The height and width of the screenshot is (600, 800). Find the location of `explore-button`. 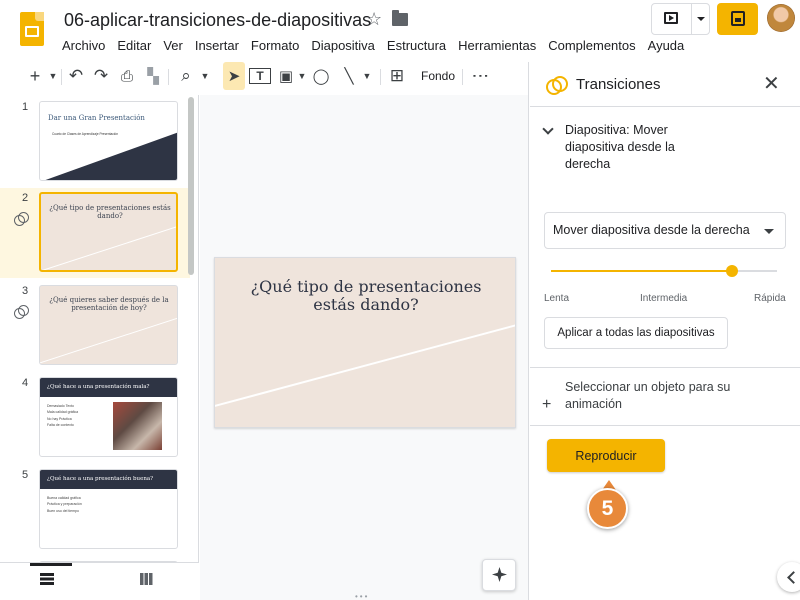

explore-button is located at coordinates (499, 575).